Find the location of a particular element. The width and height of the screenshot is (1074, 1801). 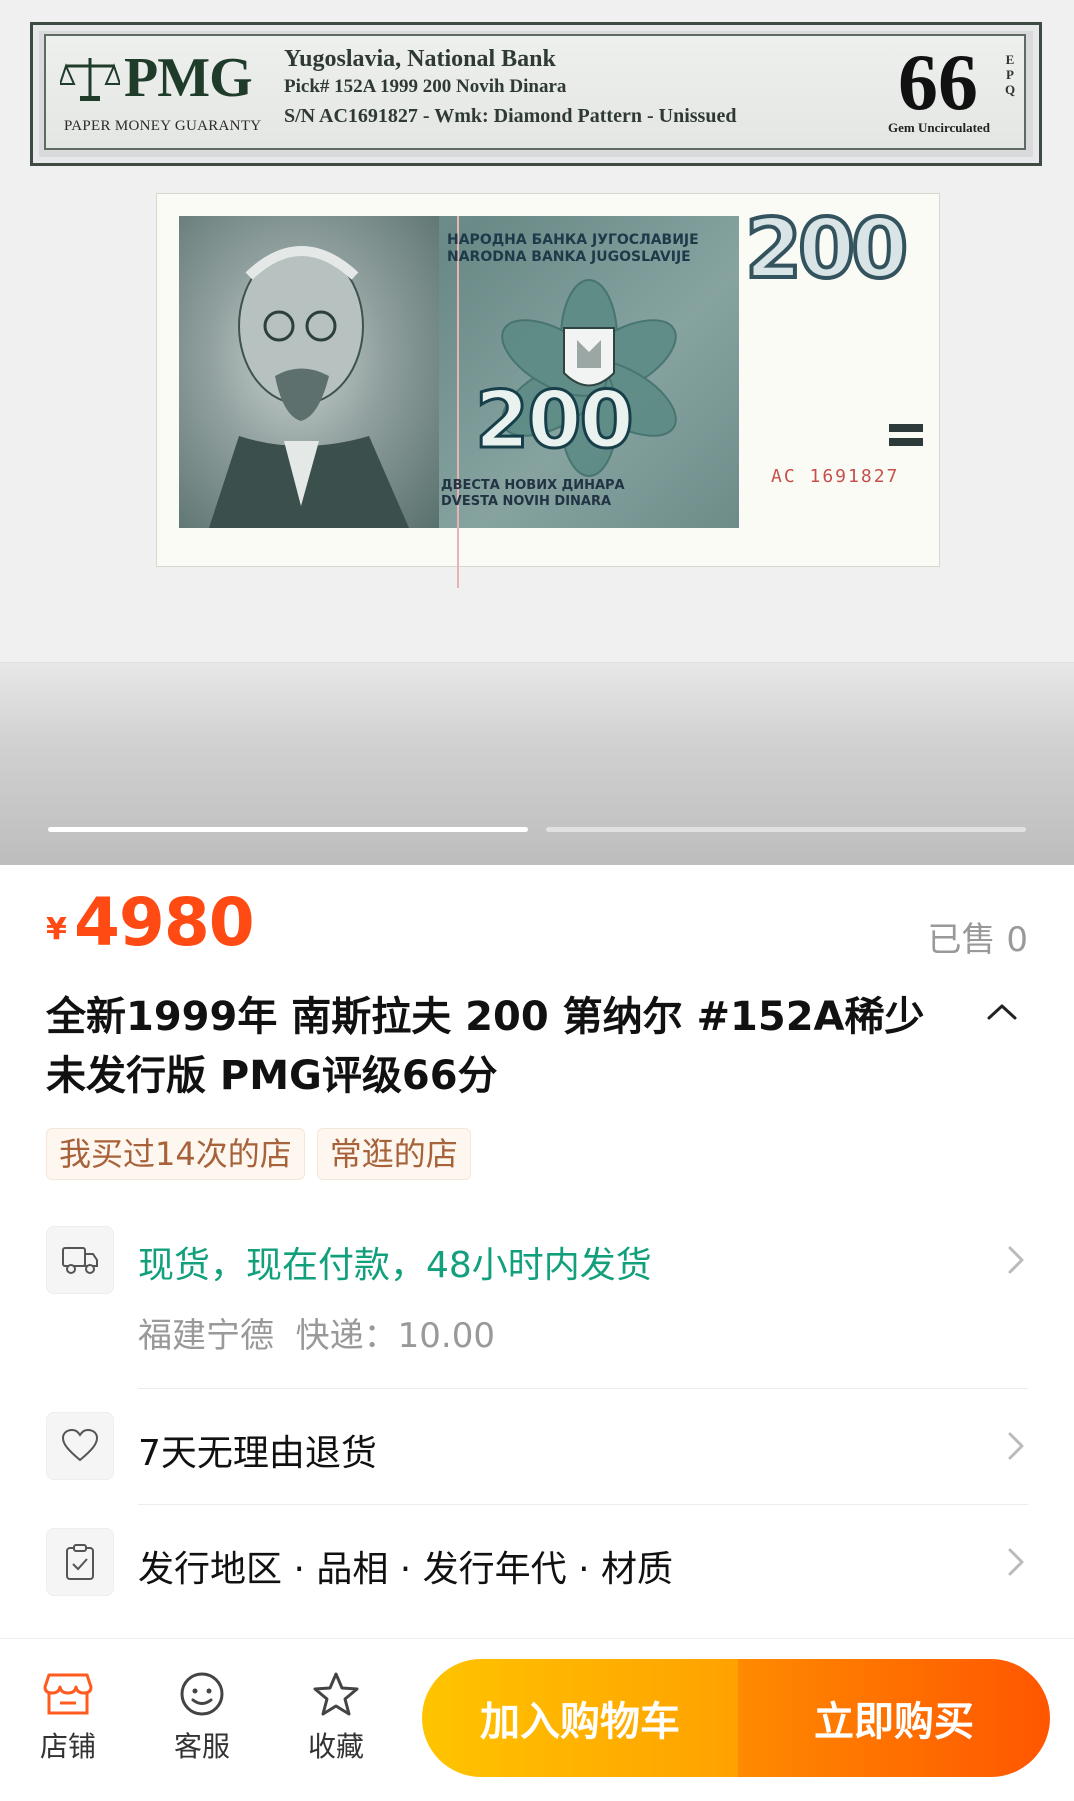

add-to-cart-button: 加入购物车 is located at coordinates (580, 1718).